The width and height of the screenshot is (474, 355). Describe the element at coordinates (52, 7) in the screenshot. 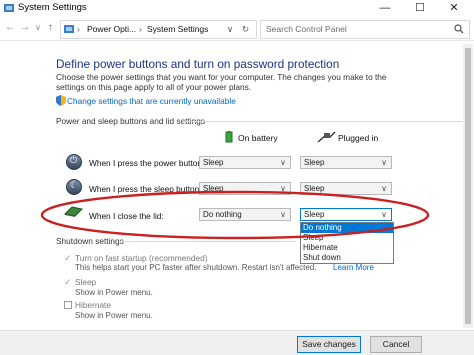

I see `window-title: System Settings` at that location.